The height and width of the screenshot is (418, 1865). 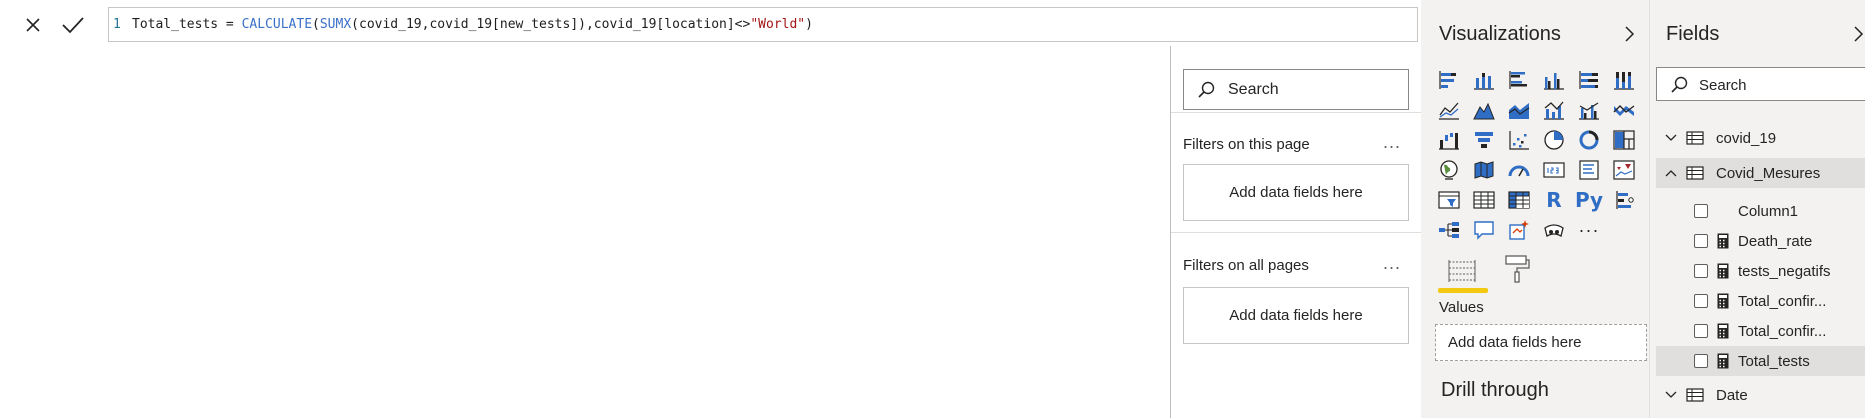 I want to click on key-influencers-button, so click(x=1624, y=200).